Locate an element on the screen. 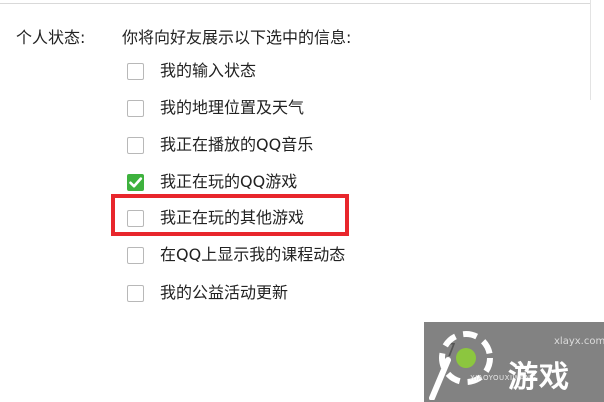  option-location-weather: 我的地理位置及天气 is located at coordinates (215, 108).